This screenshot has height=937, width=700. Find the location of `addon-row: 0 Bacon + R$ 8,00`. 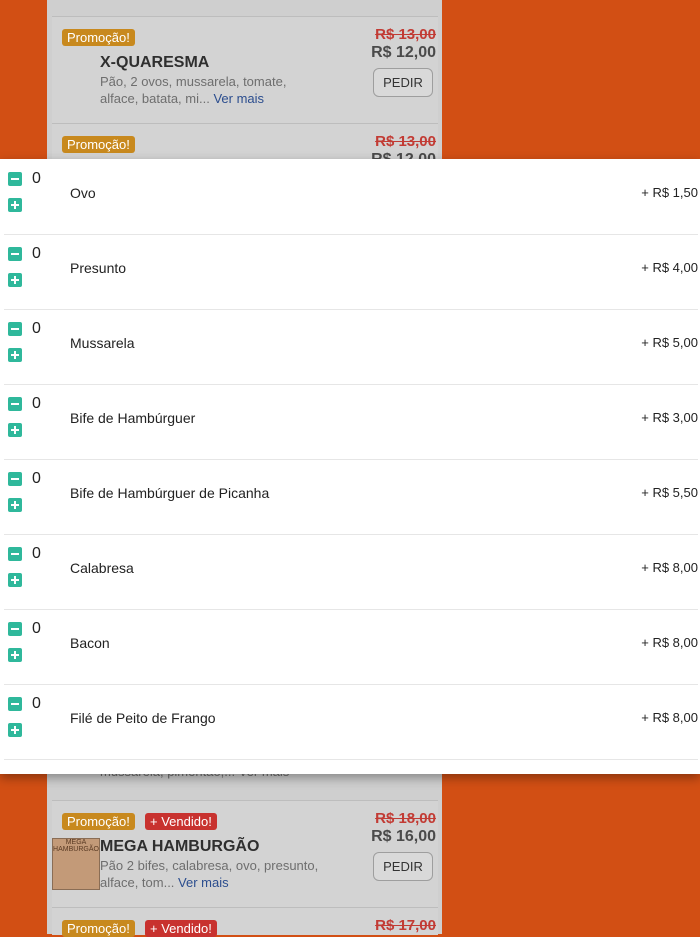

addon-row: 0 Bacon + R$ 8,00 is located at coordinates (351, 647).